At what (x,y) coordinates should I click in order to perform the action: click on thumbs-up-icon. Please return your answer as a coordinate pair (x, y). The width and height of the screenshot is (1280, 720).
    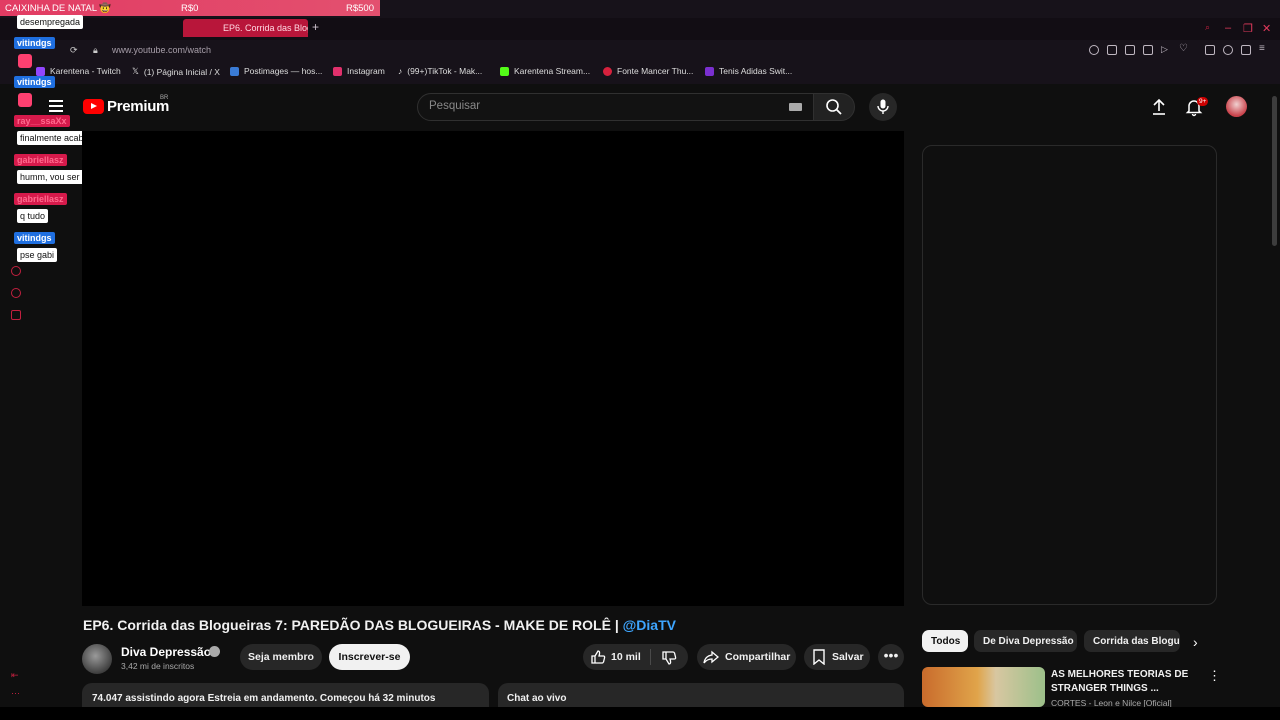
    Looking at the image, I should click on (598, 657).